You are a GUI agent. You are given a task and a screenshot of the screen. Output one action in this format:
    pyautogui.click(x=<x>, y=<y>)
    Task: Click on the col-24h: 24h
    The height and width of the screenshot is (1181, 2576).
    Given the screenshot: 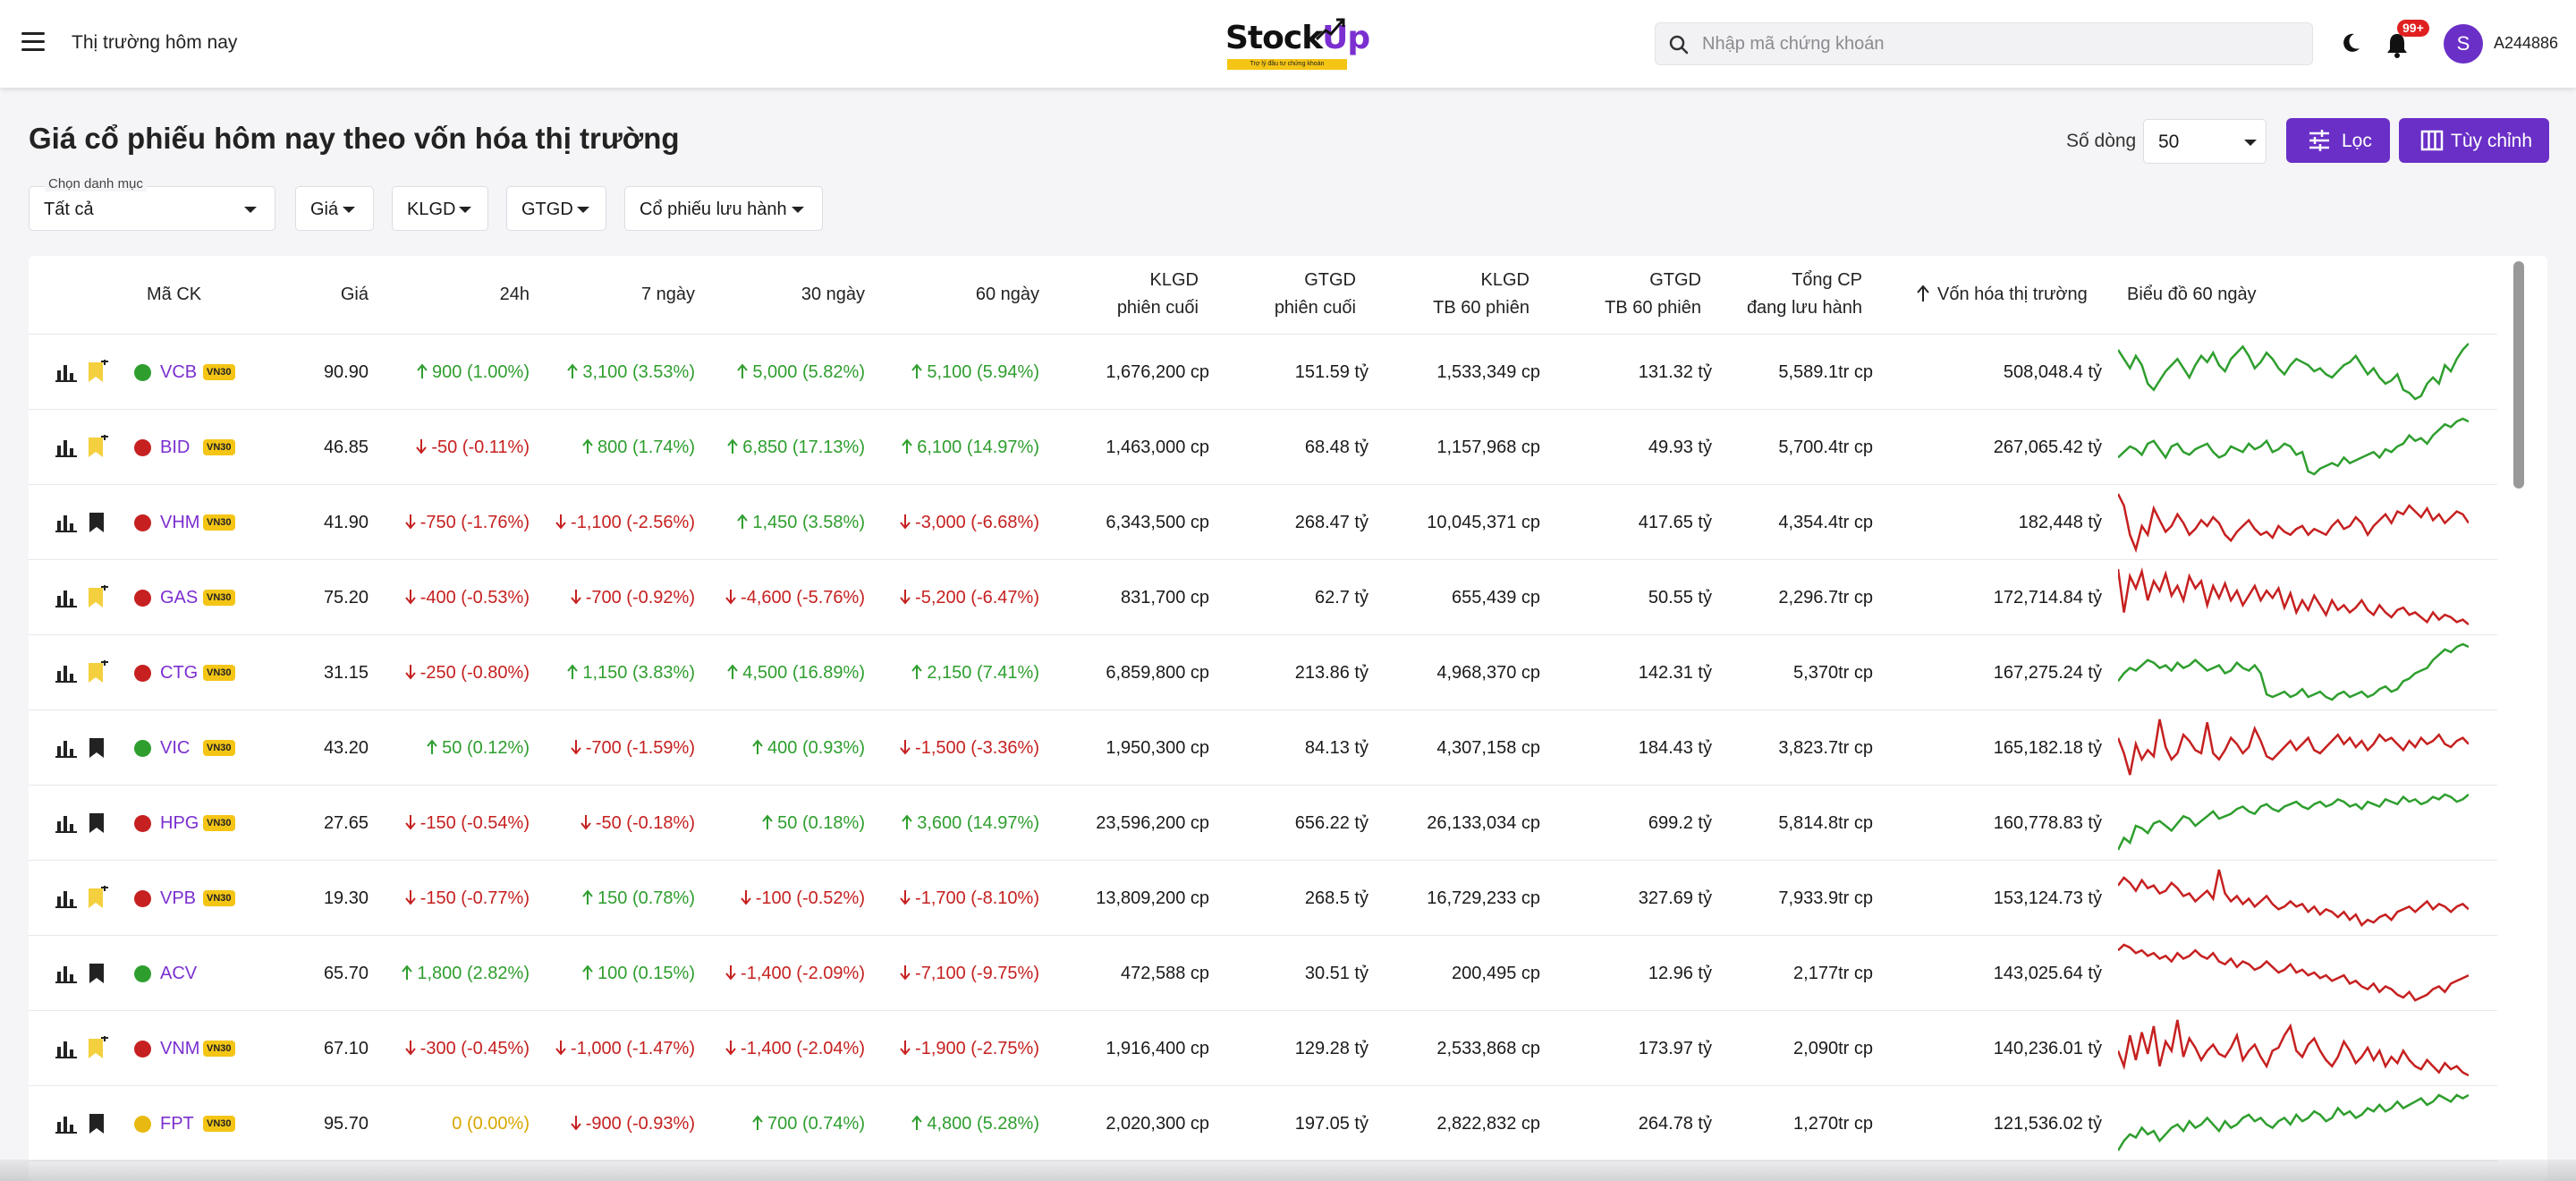 What is the action you would take?
    pyautogui.click(x=476, y=295)
    